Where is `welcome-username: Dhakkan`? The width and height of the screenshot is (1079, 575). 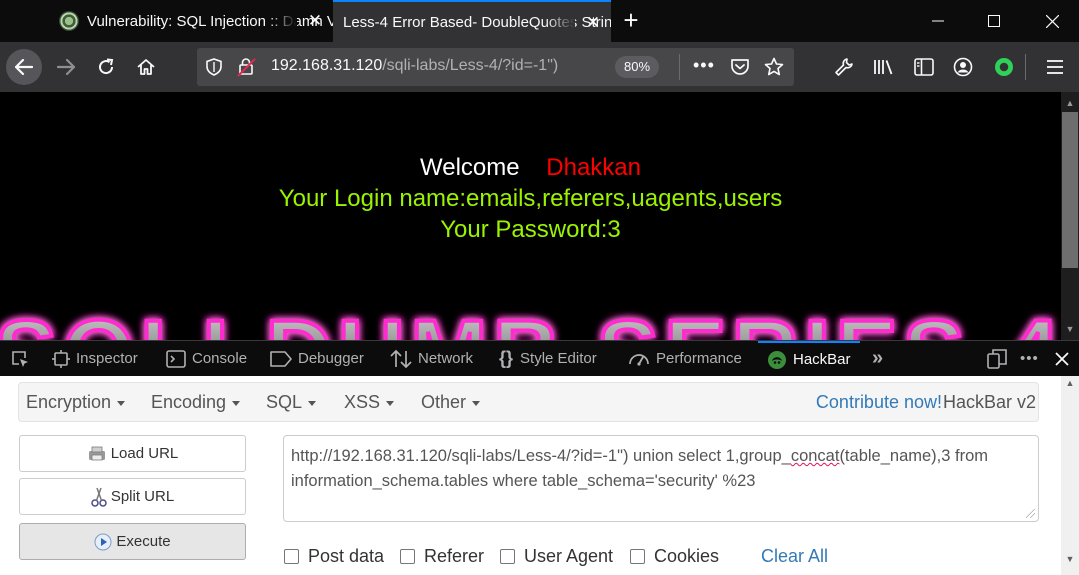
welcome-username: Dhakkan is located at coordinates (593, 167).